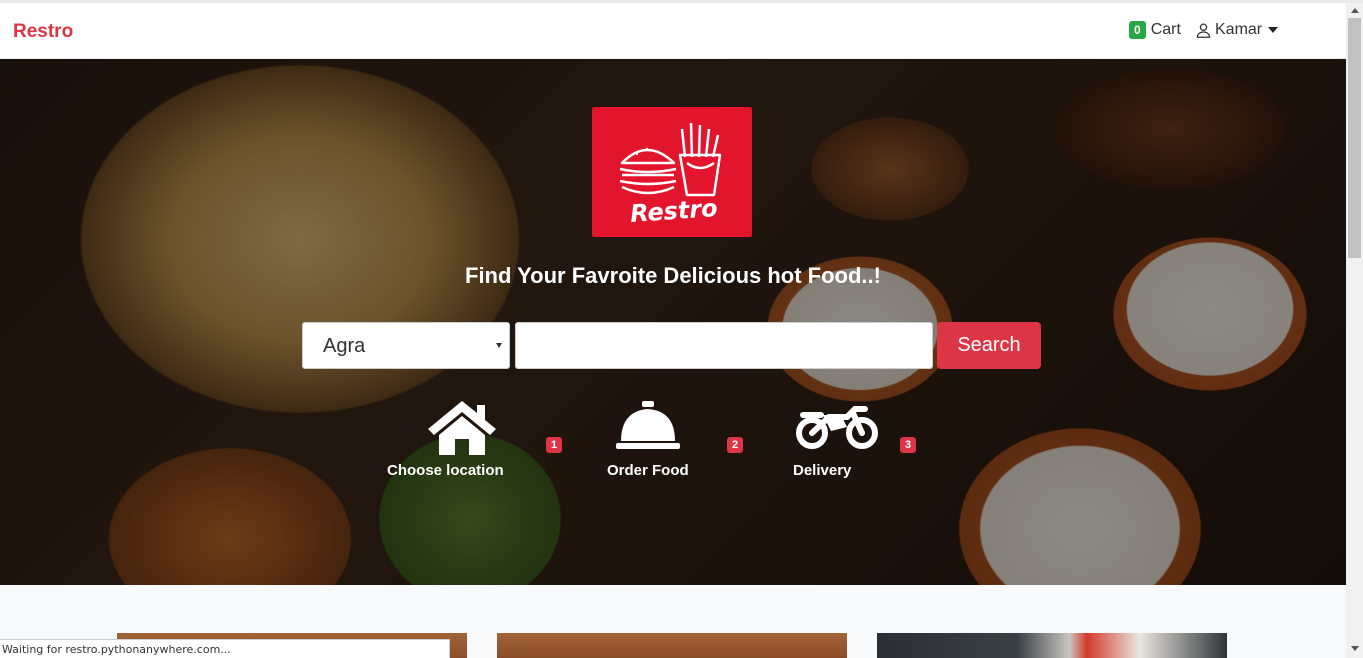  I want to click on restro-logo: Restro, so click(672, 172).